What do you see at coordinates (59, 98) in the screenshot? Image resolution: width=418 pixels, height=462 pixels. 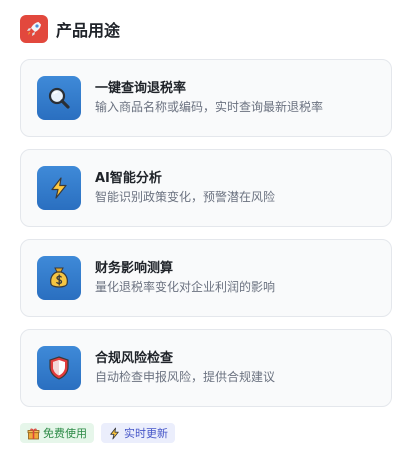 I see `magnifier-icon` at bounding box center [59, 98].